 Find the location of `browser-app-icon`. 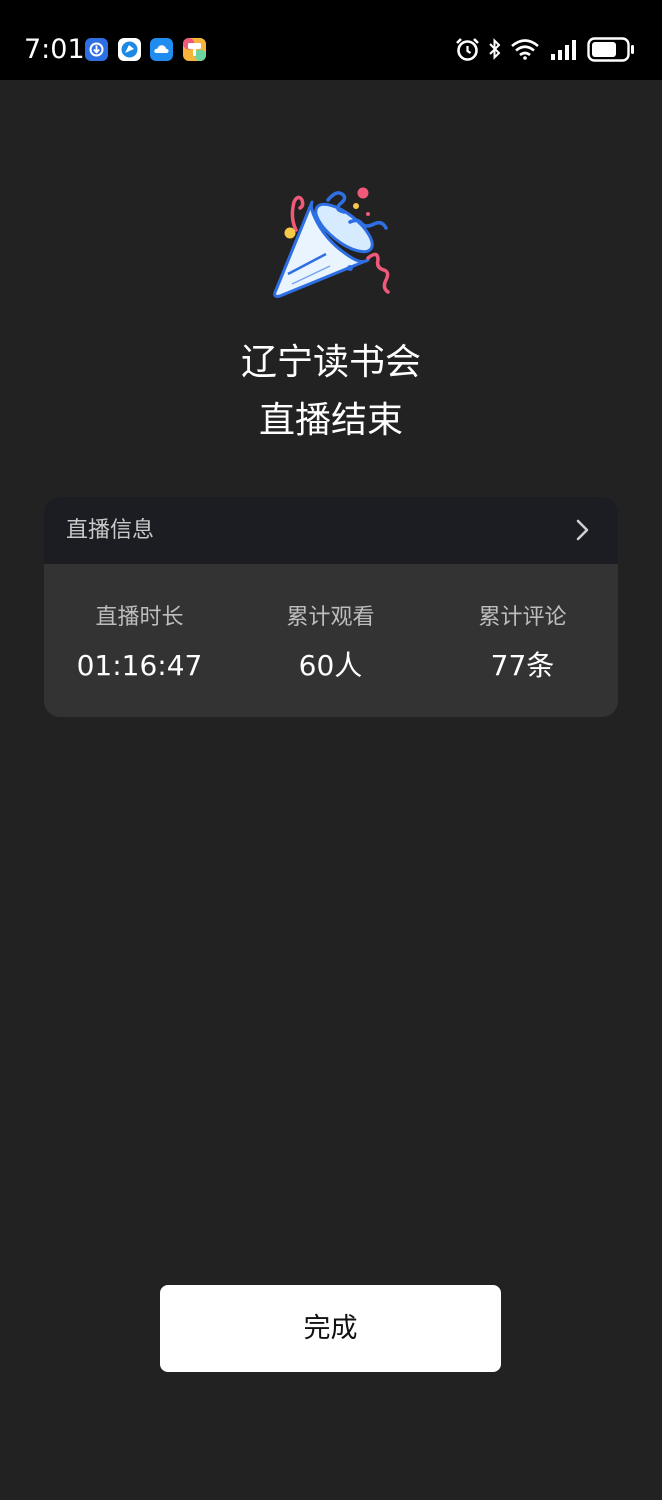

browser-app-icon is located at coordinates (129, 49).